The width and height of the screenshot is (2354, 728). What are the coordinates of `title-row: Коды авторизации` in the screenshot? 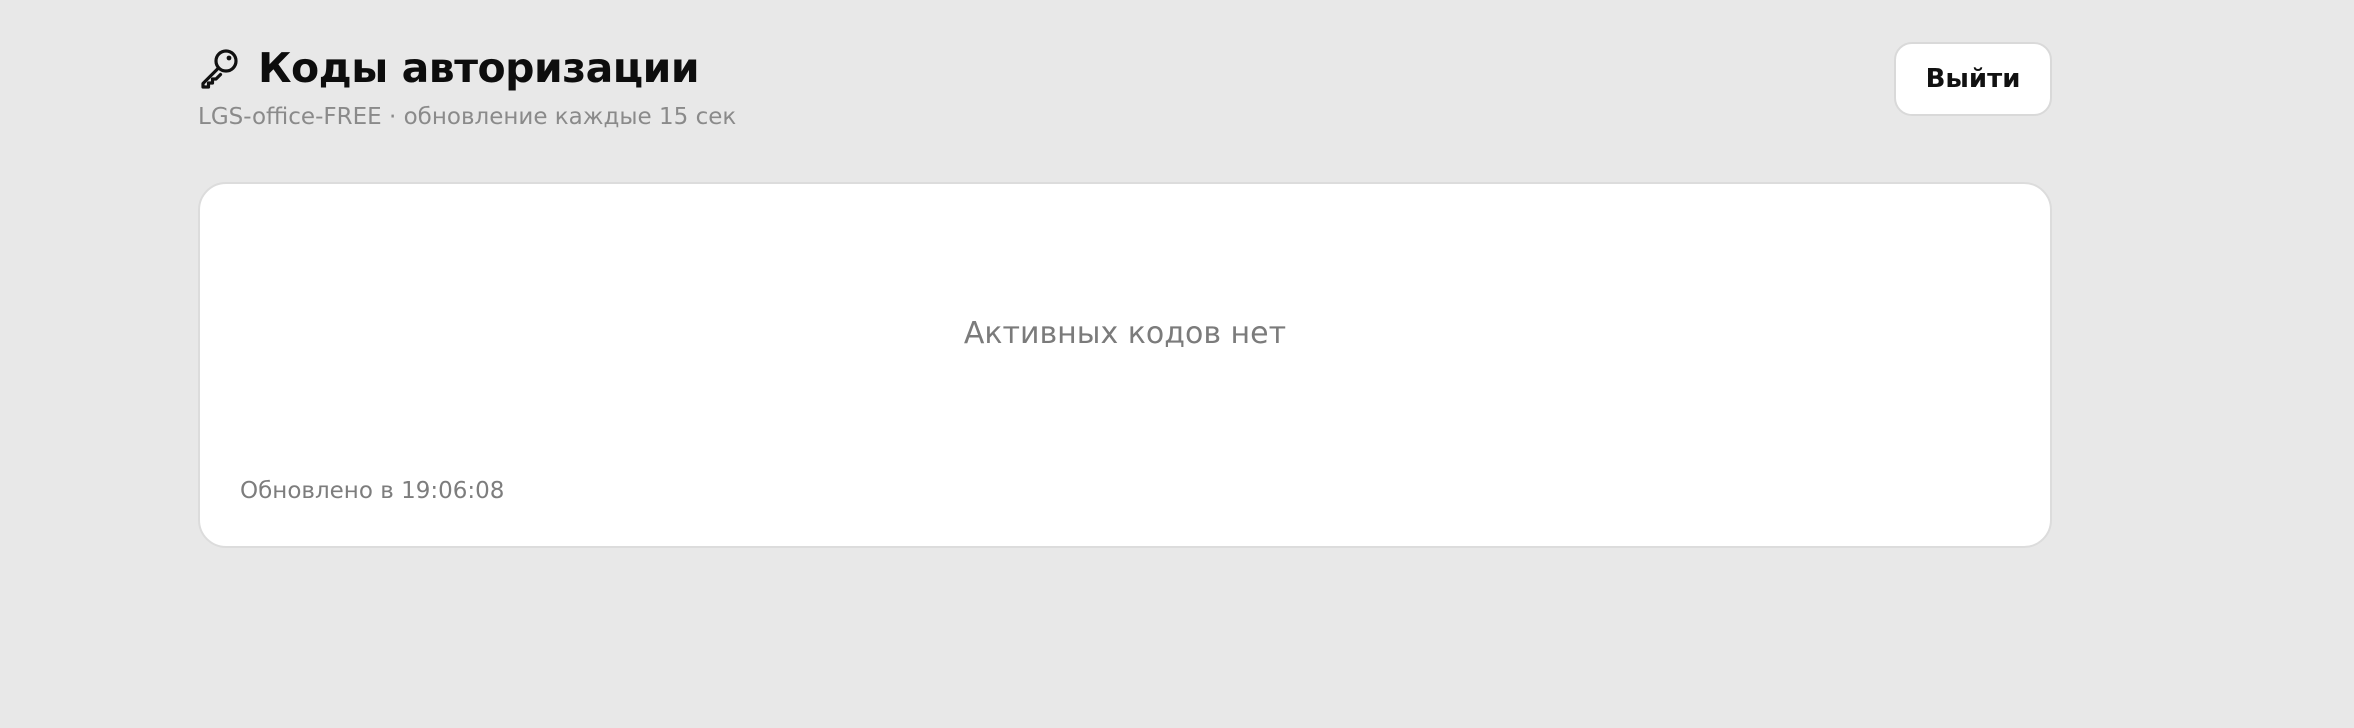 It's located at (1126, 68).